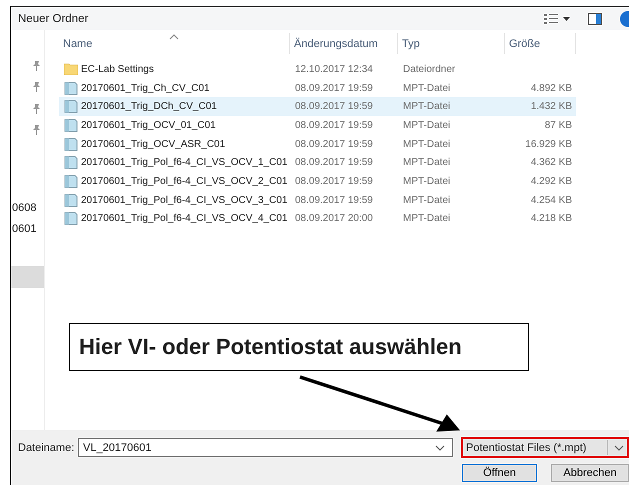  What do you see at coordinates (299, 347) in the screenshot?
I see `annotation-callout: Hier VI- oder Potentiostat auswählen` at bounding box center [299, 347].